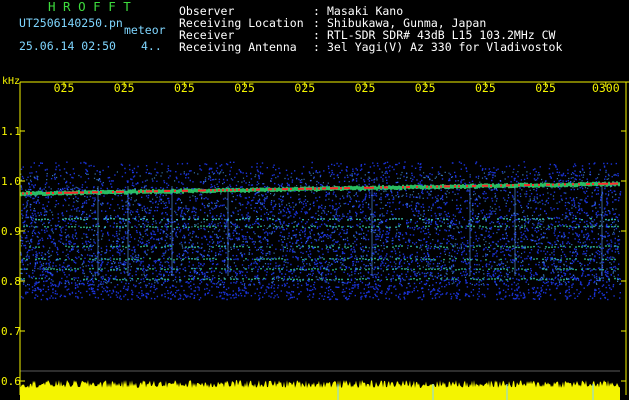 Image resolution: width=629 pixels, height=400 pixels. I want to click on signal-strength-fill, so click(320, 390).